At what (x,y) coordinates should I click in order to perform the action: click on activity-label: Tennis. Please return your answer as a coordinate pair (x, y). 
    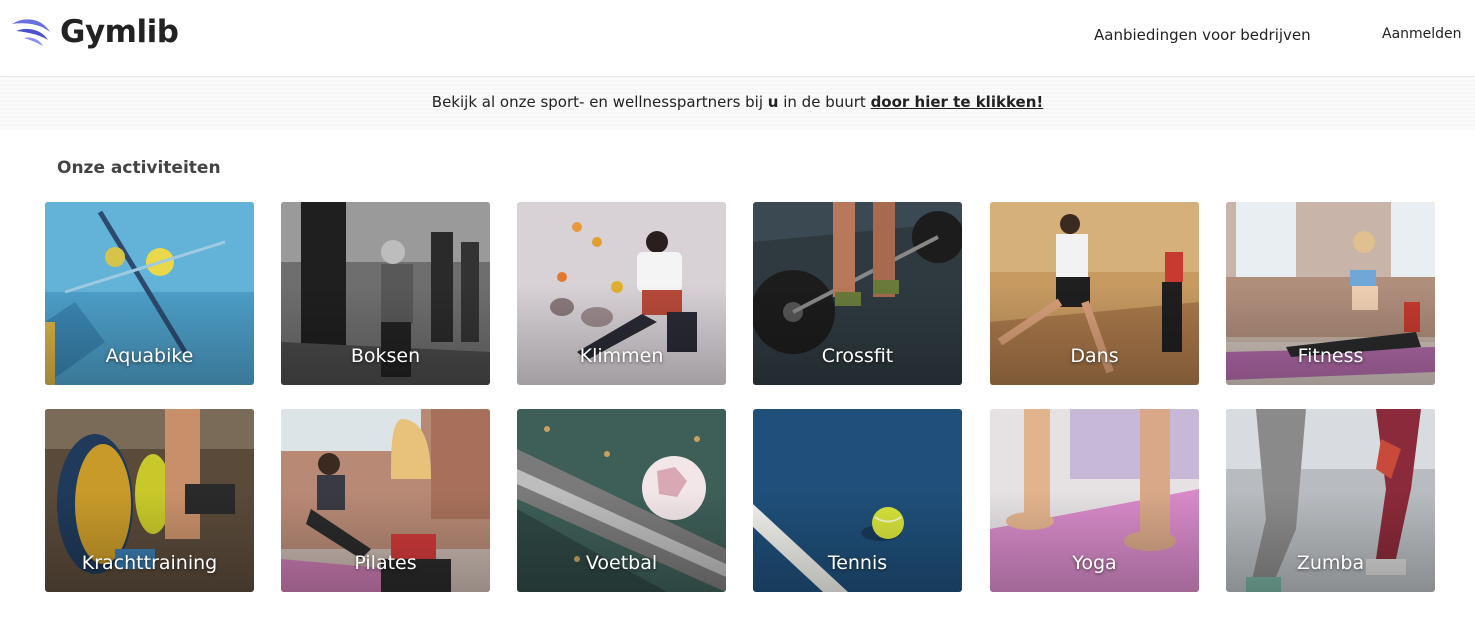
    Looking at the image, I should click on (857, 563).